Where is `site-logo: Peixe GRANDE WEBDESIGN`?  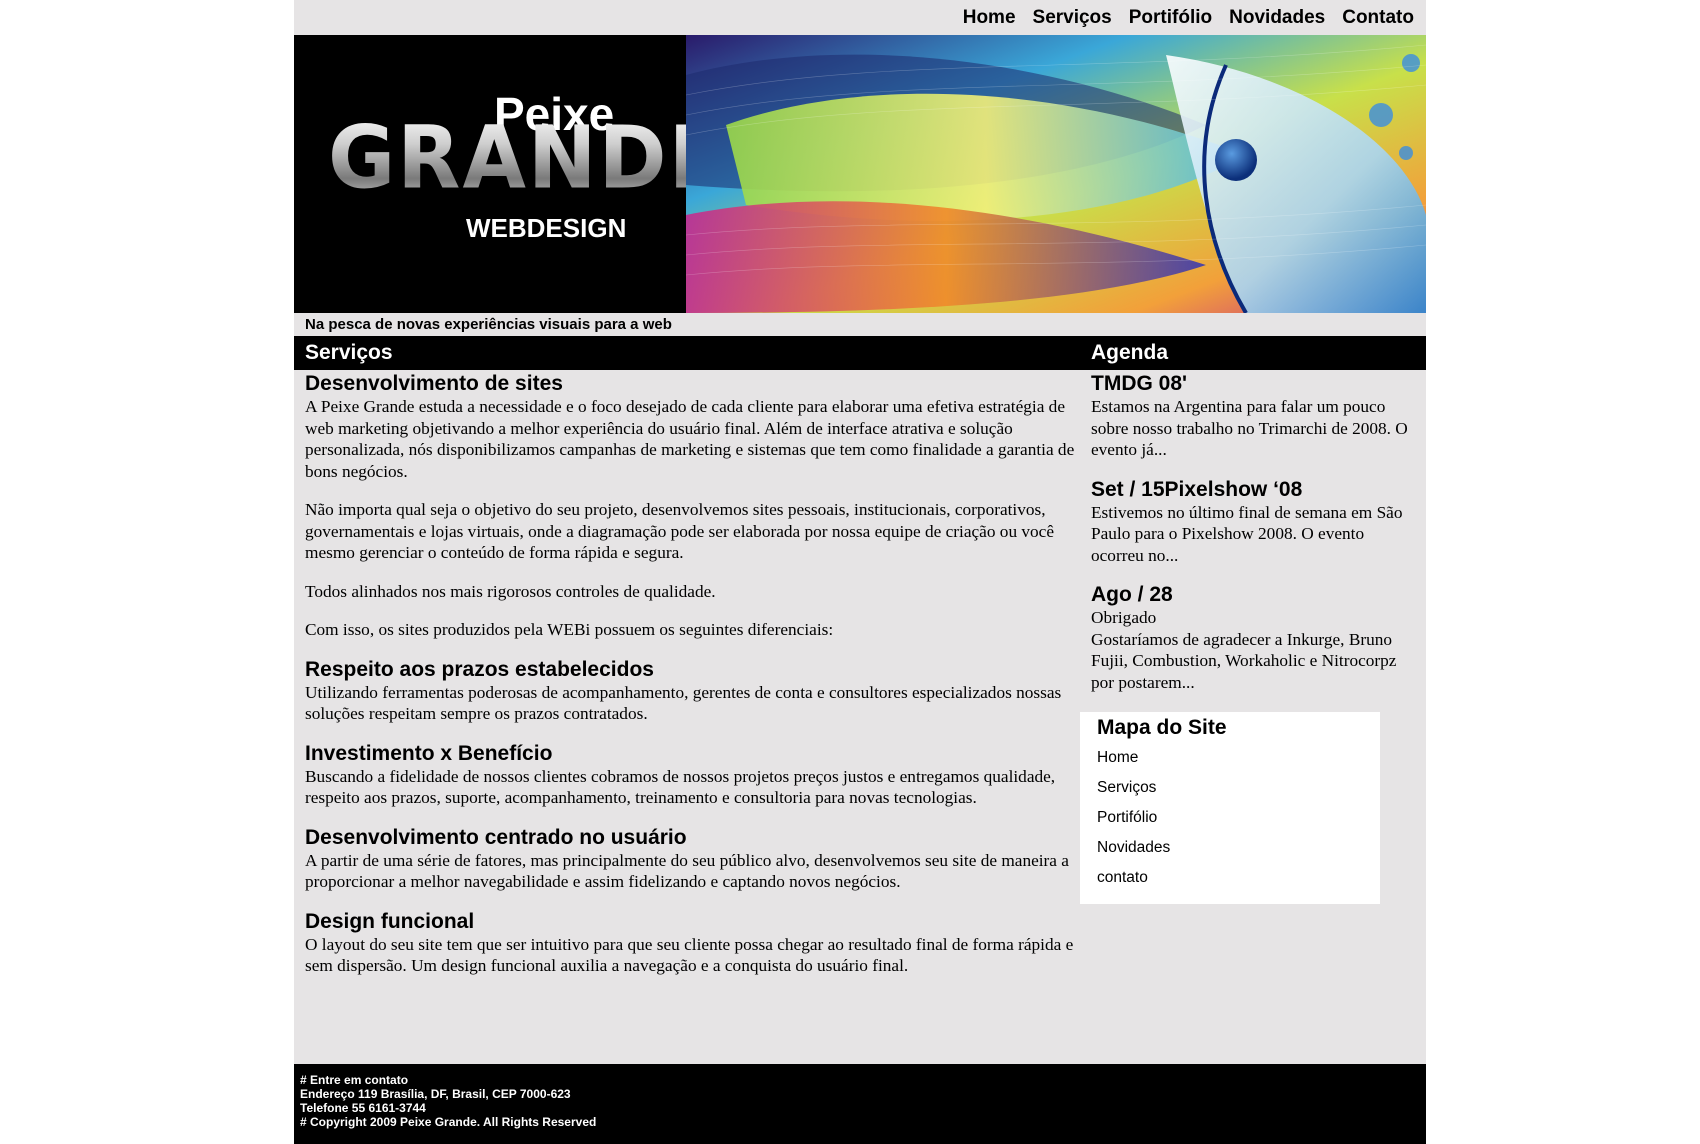
site-logo: Peixe GRANDE WEBDESIGN is located at coordinates (509, 174).